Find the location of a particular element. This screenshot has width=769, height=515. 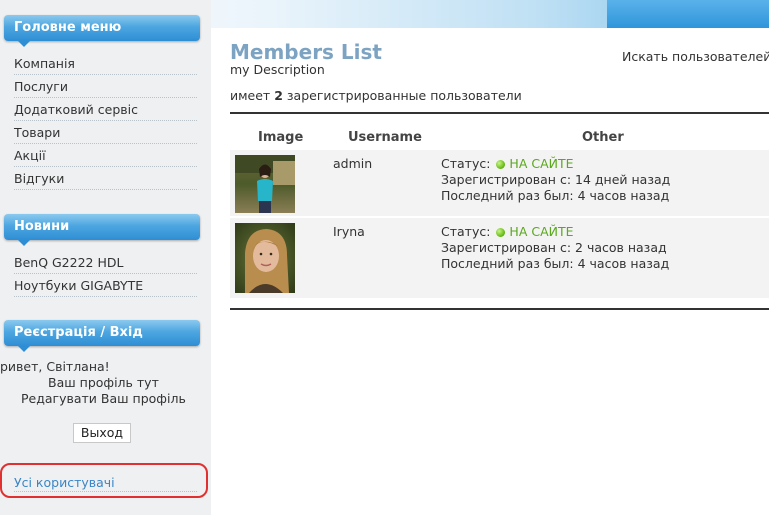

avatar-photo-iryna is located at coordinates (265, 258).